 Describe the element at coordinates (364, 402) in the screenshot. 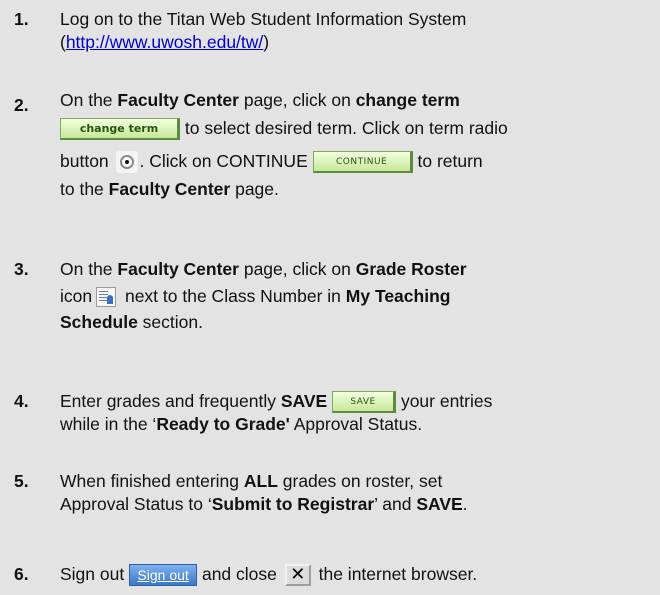

I see `save-button: SAVE` at that location.